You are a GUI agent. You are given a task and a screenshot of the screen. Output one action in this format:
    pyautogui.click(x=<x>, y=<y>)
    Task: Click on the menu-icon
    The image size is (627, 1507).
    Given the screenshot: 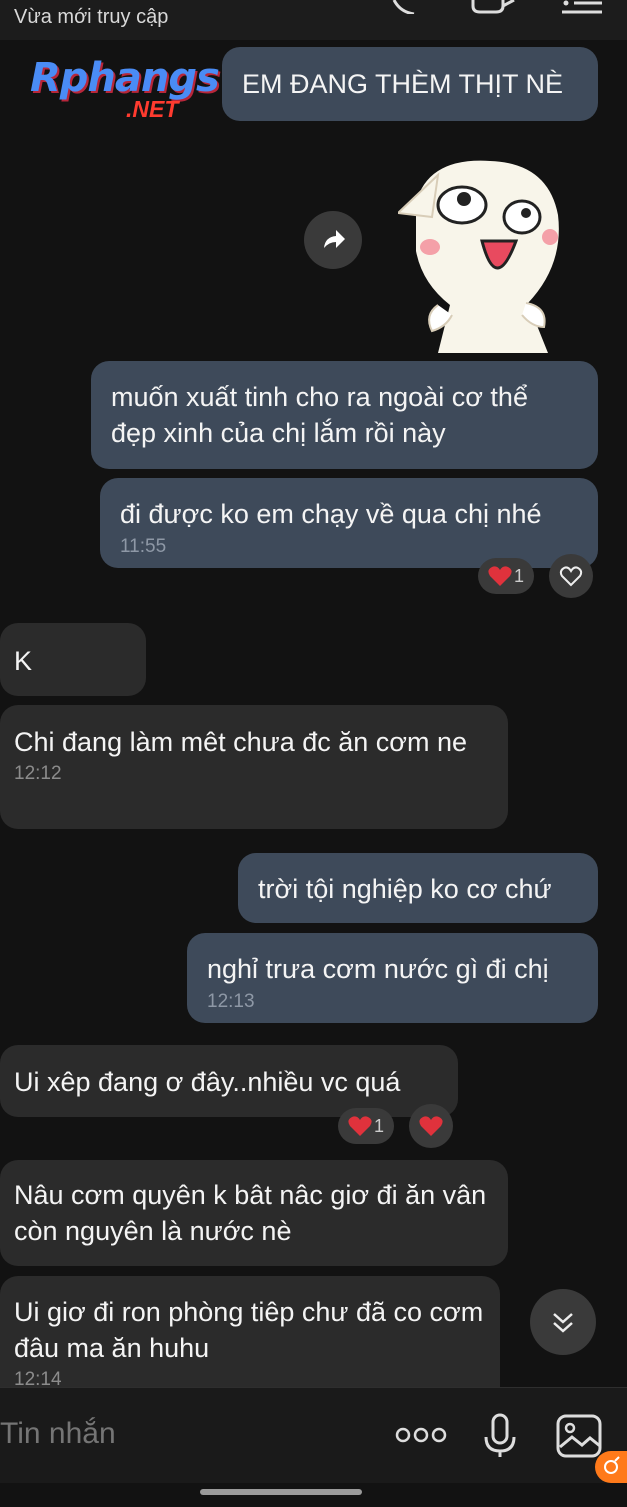 What is the action you would take?
    pyautogui.click(x=583, y=7)
    